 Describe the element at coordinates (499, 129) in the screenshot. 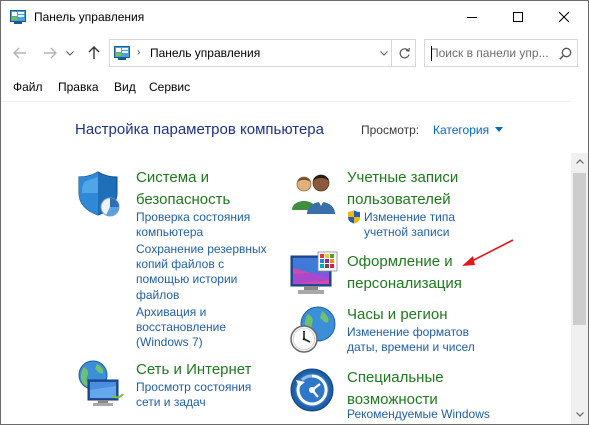

I see `caret-down-icon` at that location.